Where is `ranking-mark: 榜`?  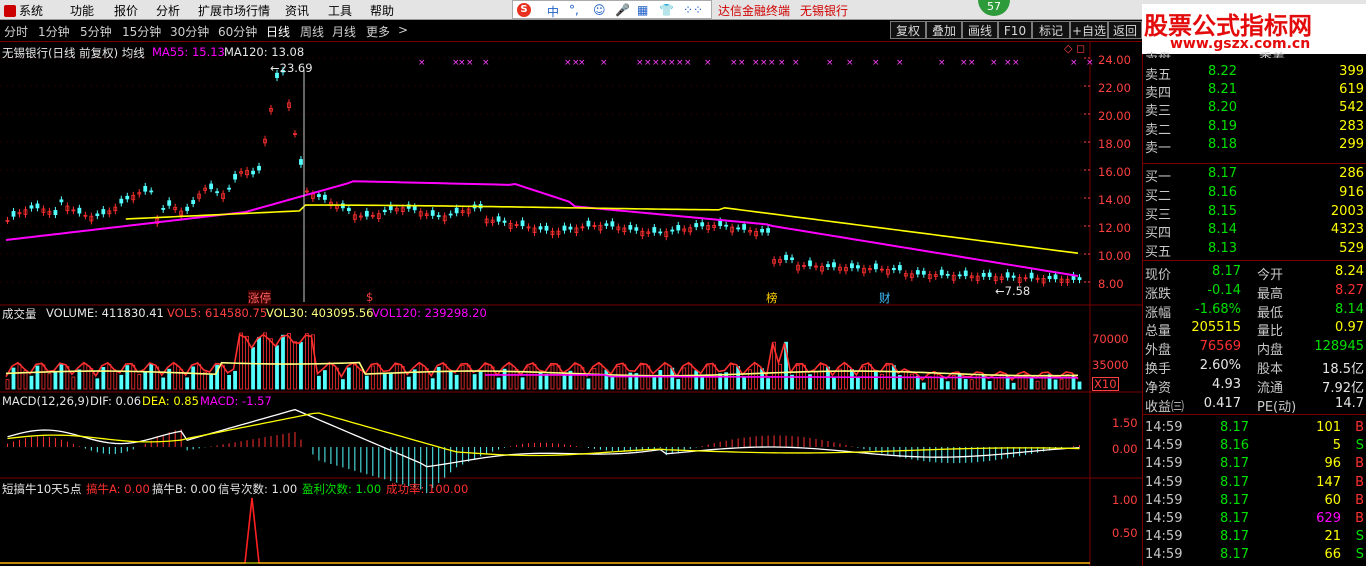
ranking-mark: 榜 is located at coordinates (772, 298).